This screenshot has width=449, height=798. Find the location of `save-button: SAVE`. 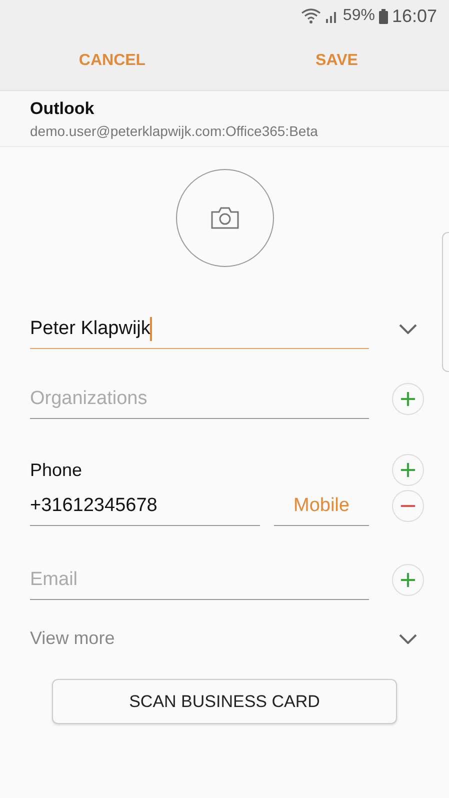

save-button: SAVE is located at coordinates (336, 61).